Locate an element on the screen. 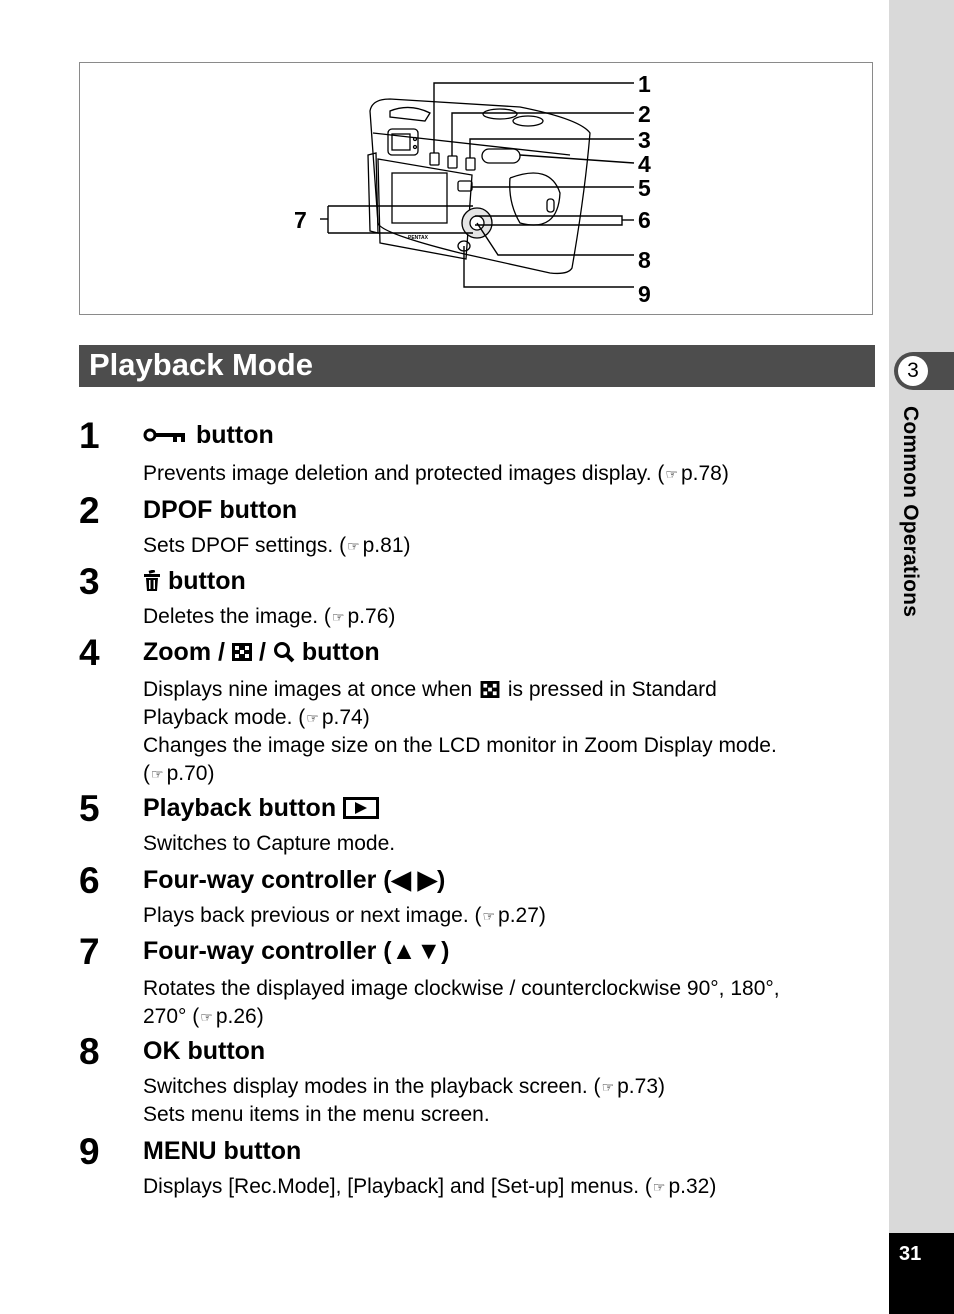  chapter-tab: 3 is located at coordinates (924, 371).